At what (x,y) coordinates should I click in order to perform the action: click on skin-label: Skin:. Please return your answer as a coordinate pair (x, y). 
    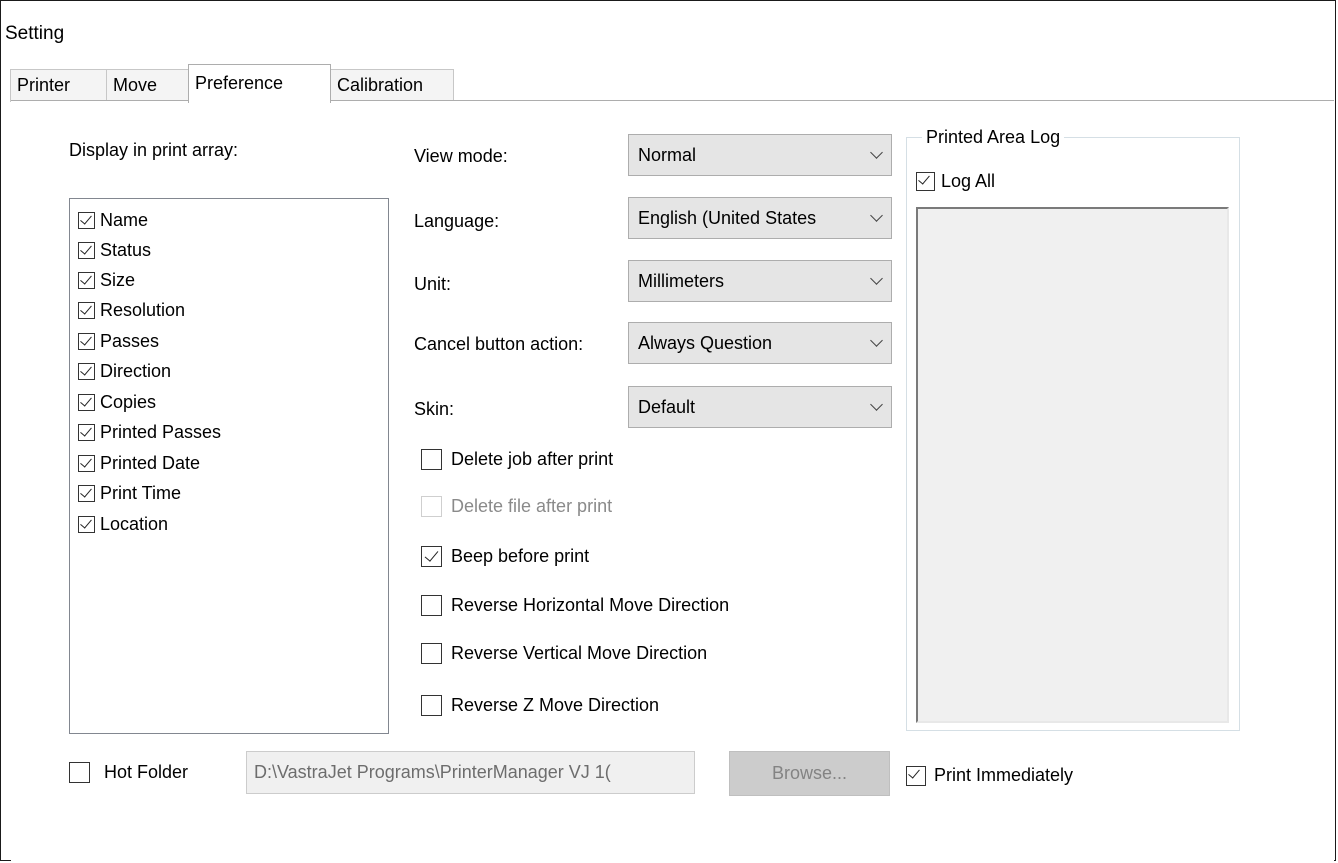
    Looking at the image, I should click on (434, 409).